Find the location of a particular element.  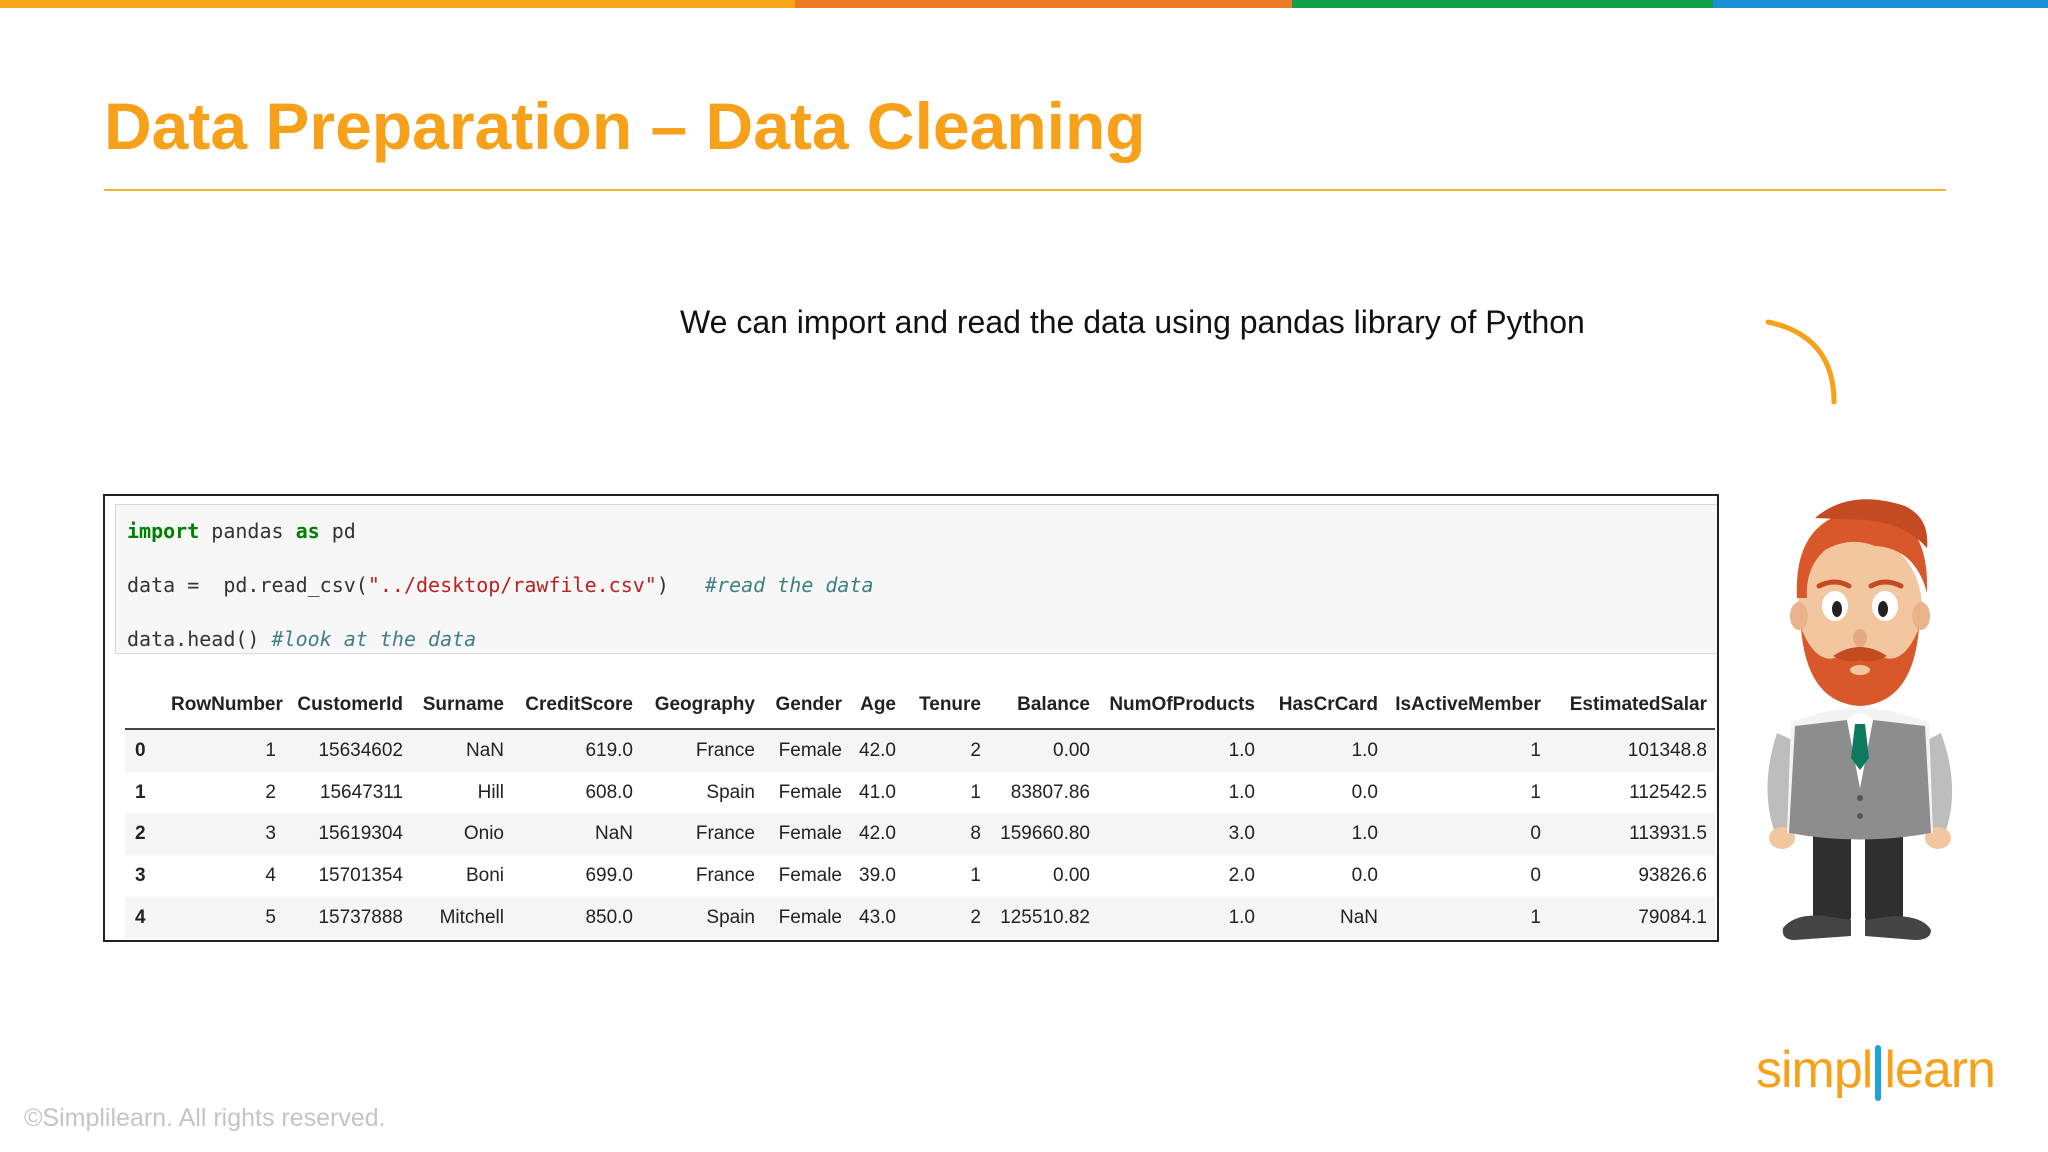

top-bar-segment-dark-orange is located at coordinates (1043, 4).